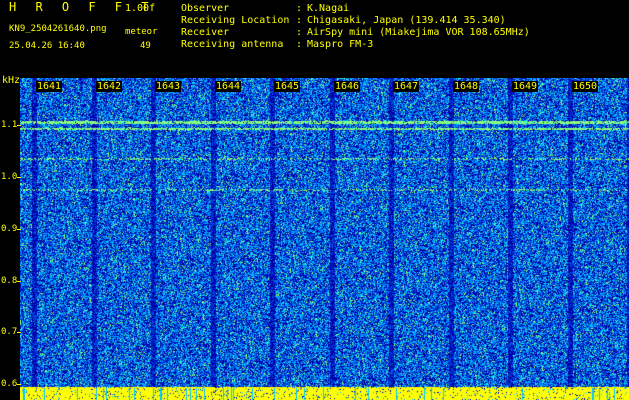 The image size is (629, 400). What do you see at coordinates (205, 32) in the screenshot?
I see `meta-key-receiver: Receiver` at bounding box center [205, 32].